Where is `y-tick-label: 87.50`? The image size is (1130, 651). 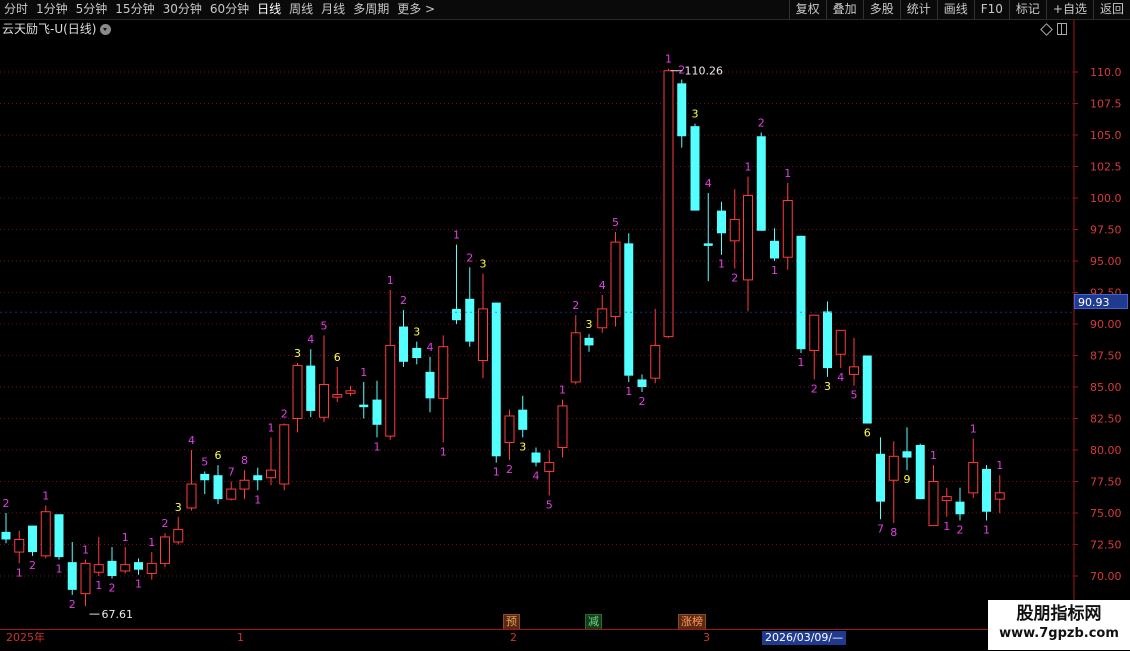
y-tick-label: 87.50 is located at coordinates (1106, 356).